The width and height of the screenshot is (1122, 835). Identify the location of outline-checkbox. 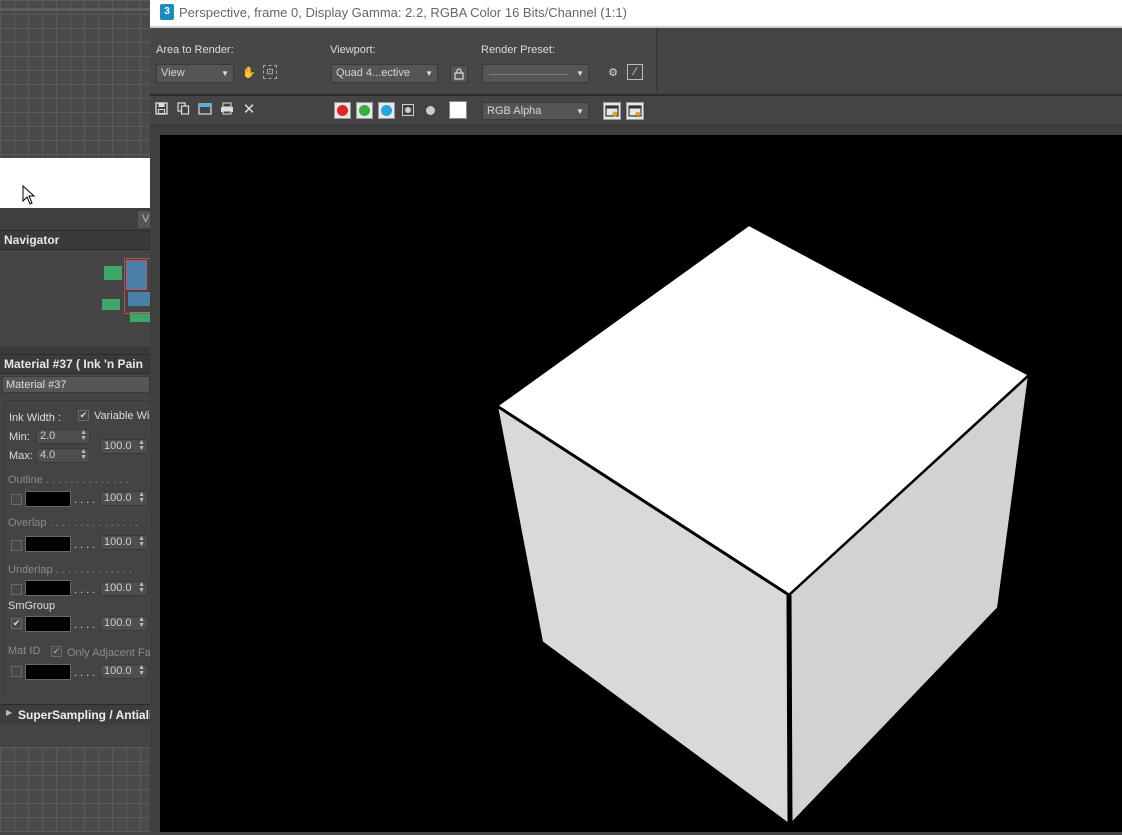
(16, 499).